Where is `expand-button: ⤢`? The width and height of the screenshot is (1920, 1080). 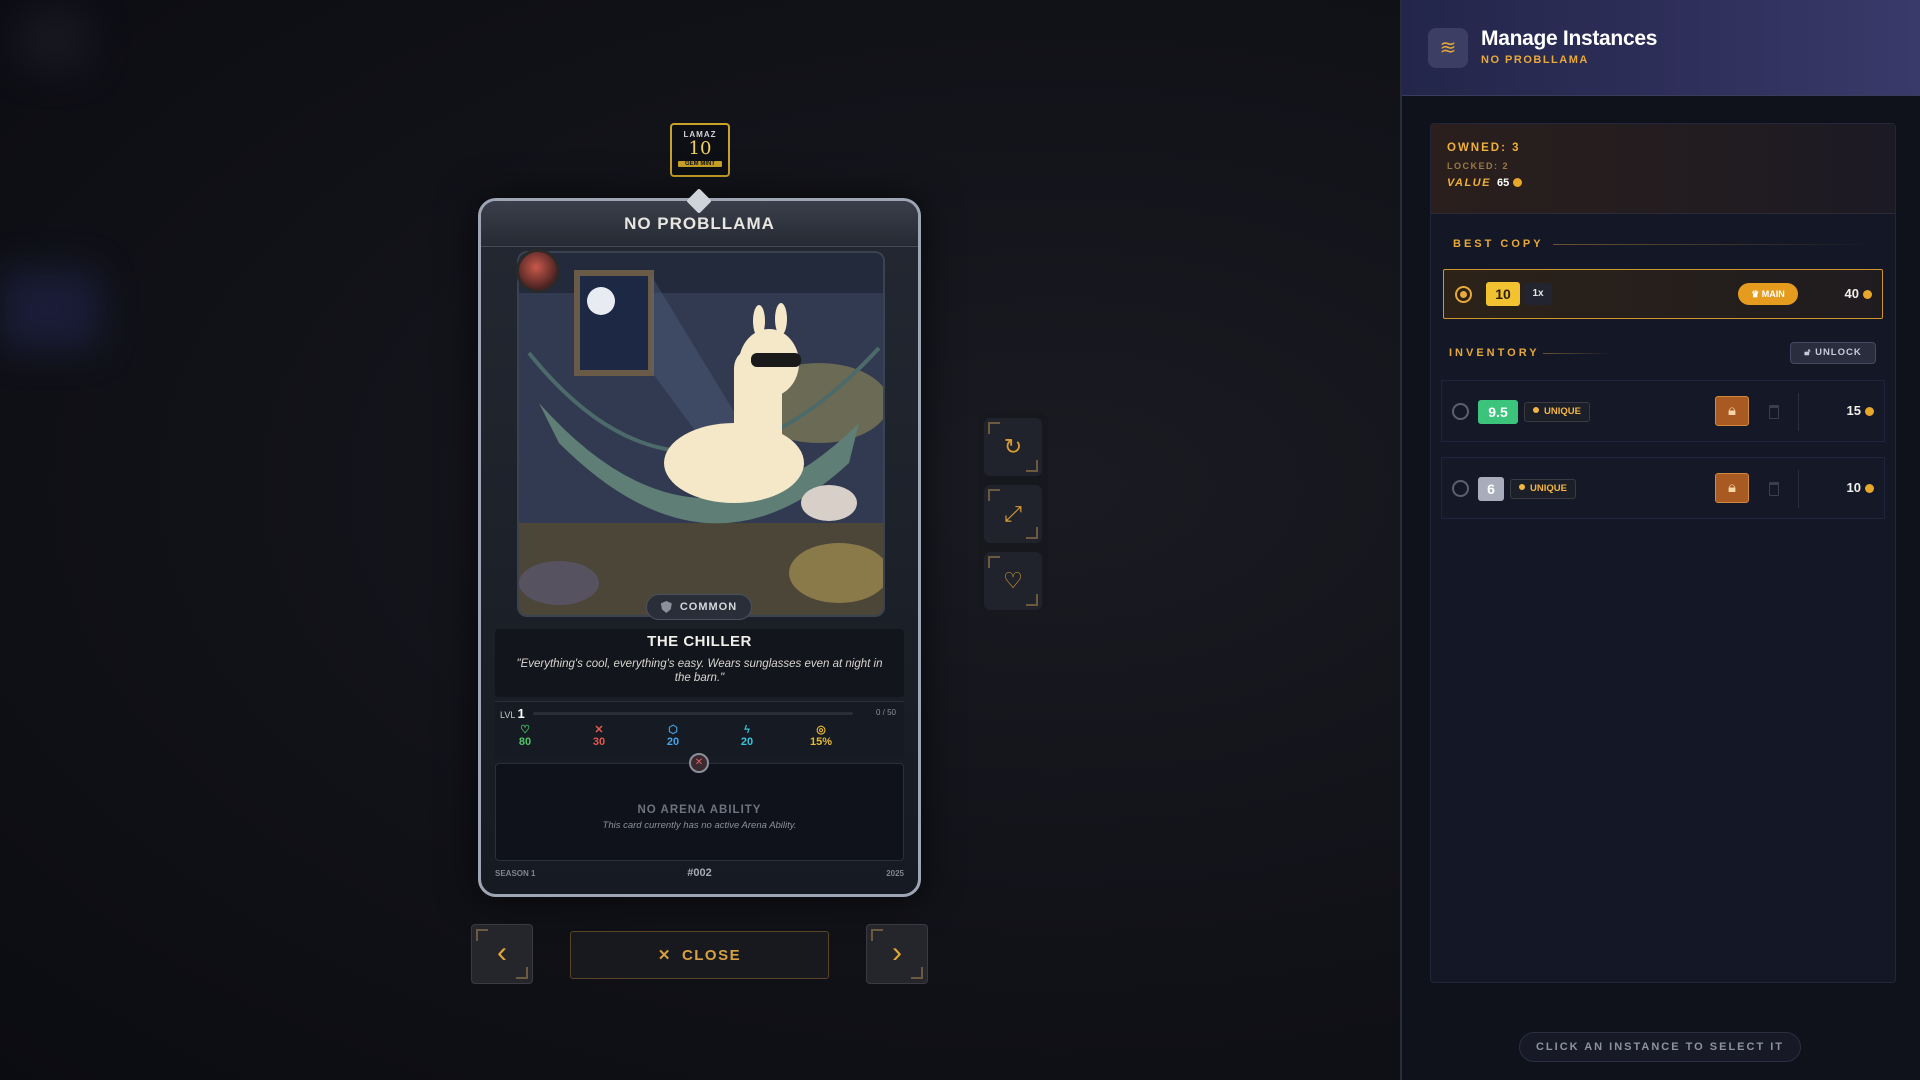
expand-button: ⤢ is located at coordinates (1013, 514).